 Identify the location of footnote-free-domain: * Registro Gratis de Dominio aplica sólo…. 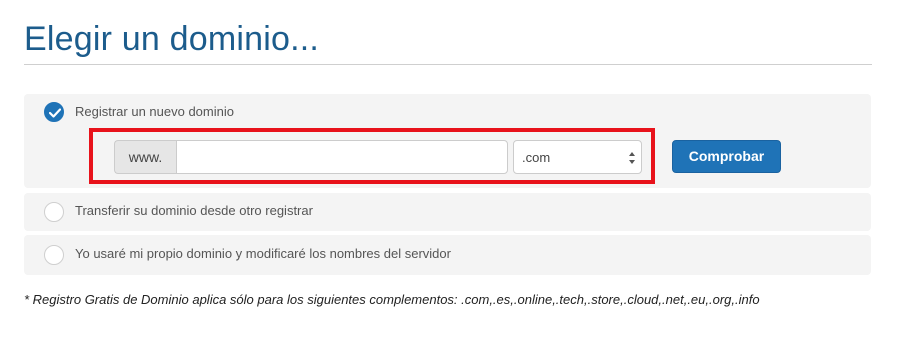
(392, 299).